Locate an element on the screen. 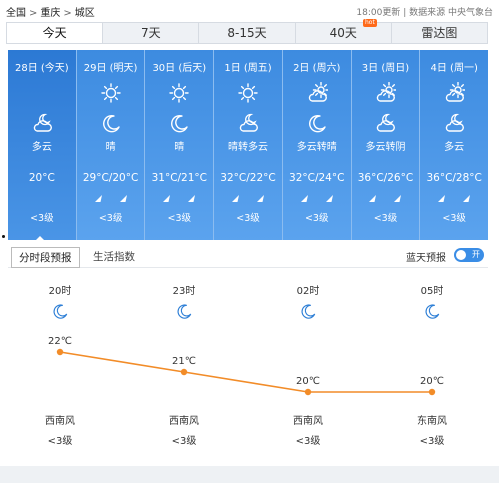  day-column: 29日 (明天) 晴 29°C/20°C <3级 is located at coordinates (111, 145).